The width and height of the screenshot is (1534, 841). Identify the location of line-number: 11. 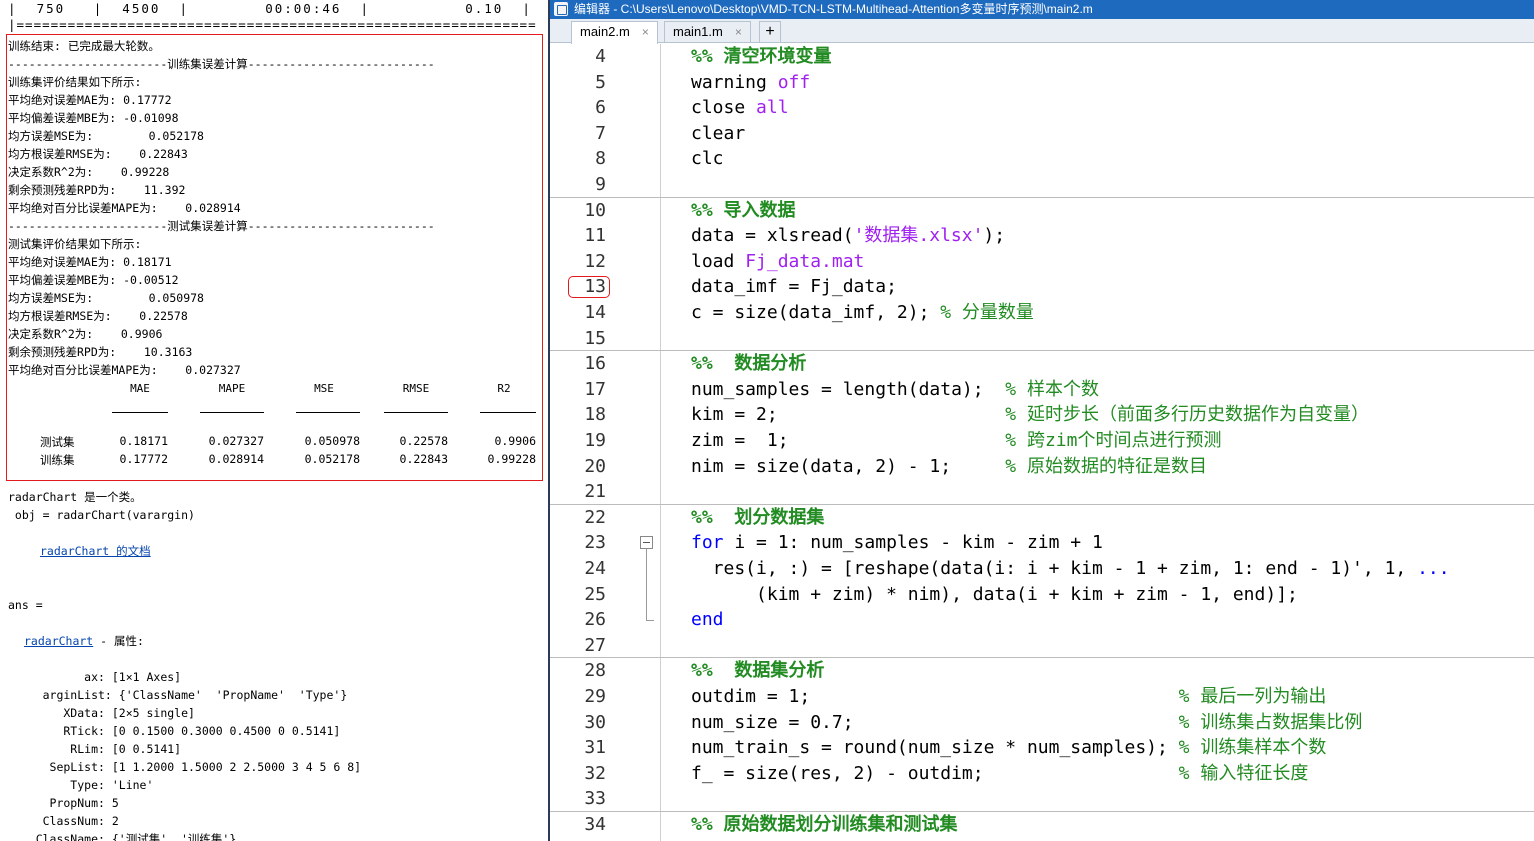
(578, 236).